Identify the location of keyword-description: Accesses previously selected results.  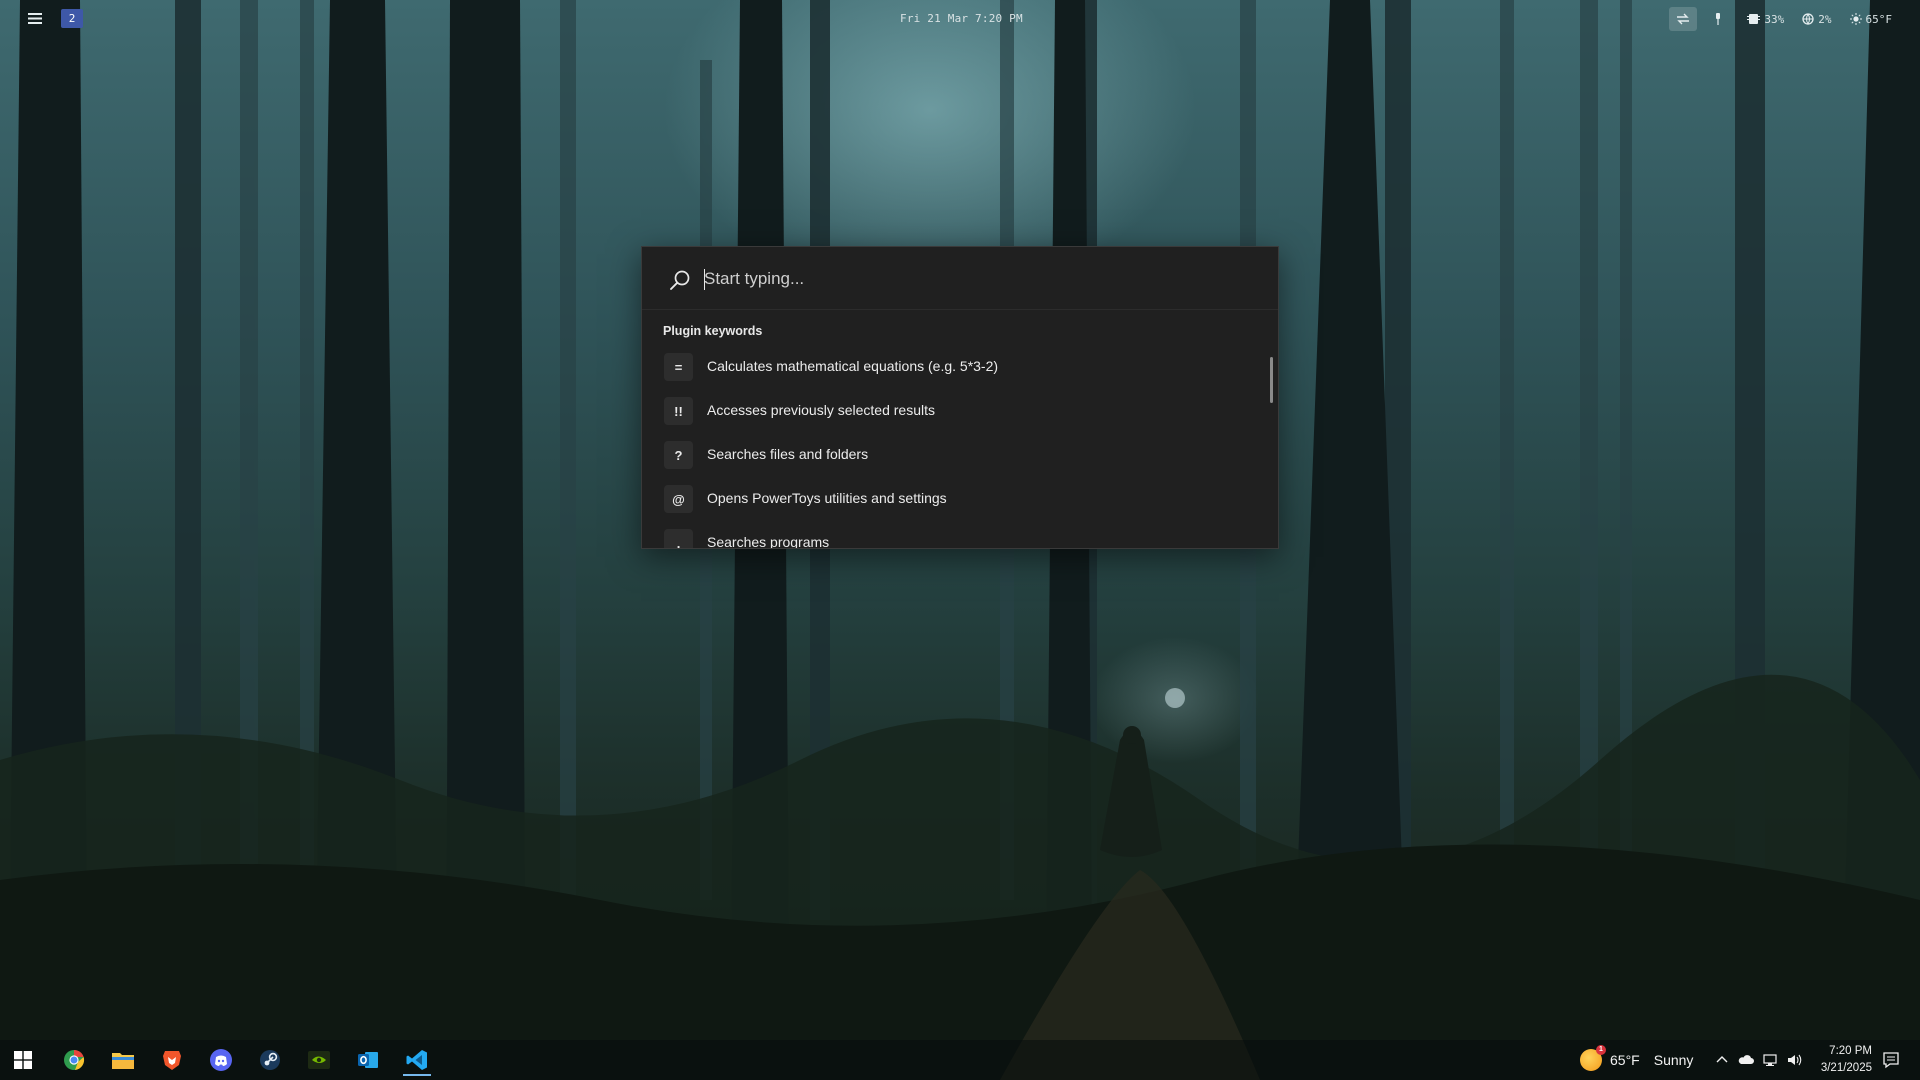
(821, 410).